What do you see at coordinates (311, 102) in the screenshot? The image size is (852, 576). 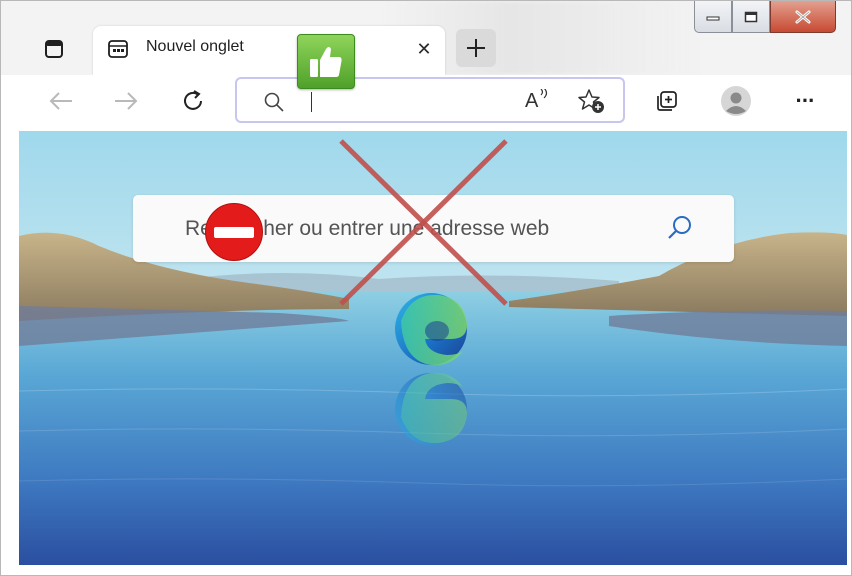 I see `text-caret` at bounding box center [311, 102].